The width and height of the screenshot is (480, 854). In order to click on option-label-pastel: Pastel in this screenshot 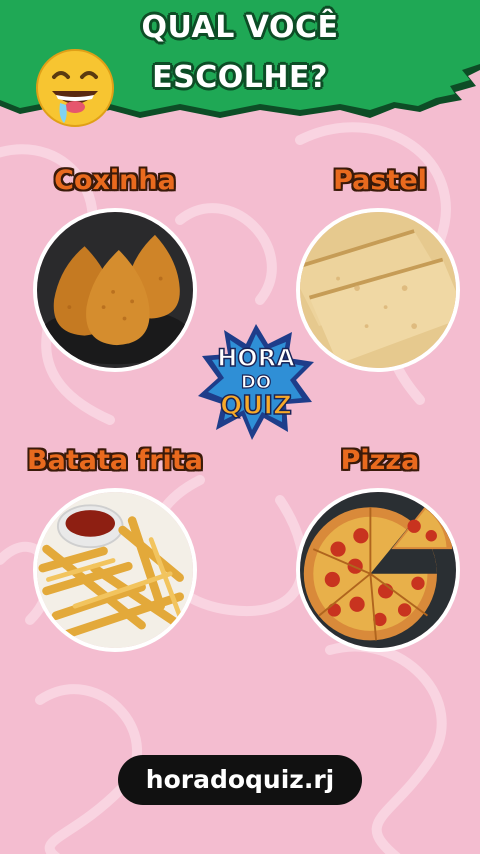, I will do `click(380, 180)`.